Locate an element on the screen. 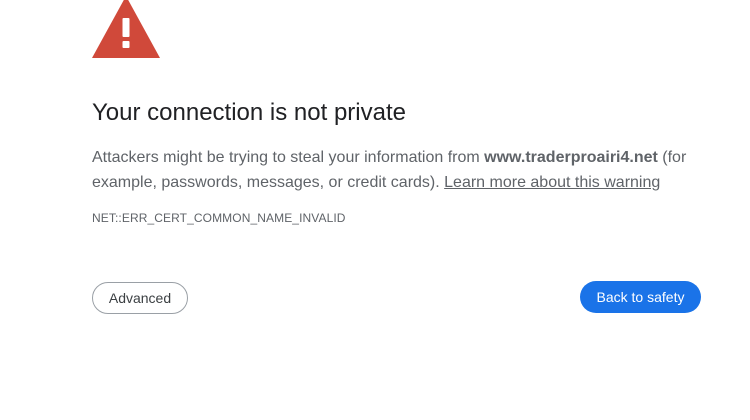 This screenshot has width=750, height=420. back-to-safety-button: Back to safety is located at coordinates (640, 297).